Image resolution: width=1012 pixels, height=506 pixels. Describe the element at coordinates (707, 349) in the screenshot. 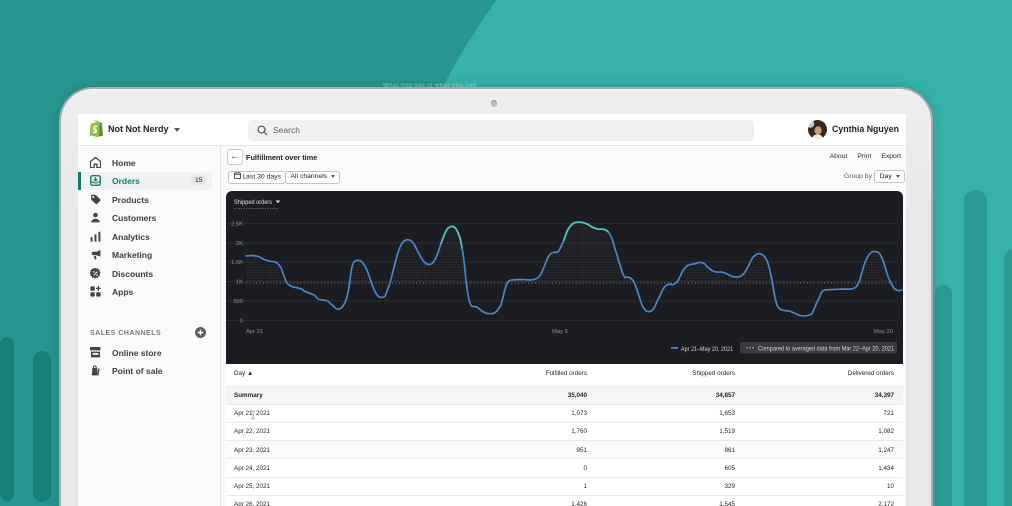

I see `svg-text: Apr 21–May 20, 2021` at that location.